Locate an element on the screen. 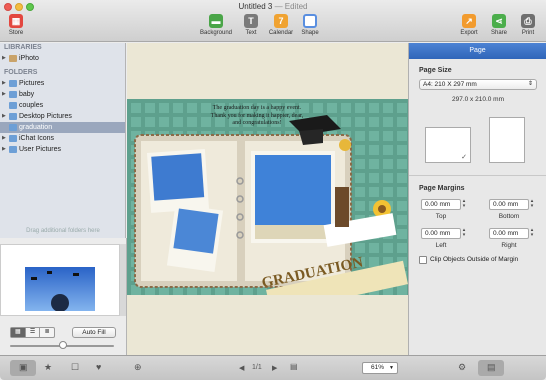 The image size is (546, 380). bottom-toolbar: ▣ ★ ☐ ♥ ⊕ ◀ 1/1 ▶ ▤ 61% ▼ ⚙ ▤ is located at coordinates (273, 367).